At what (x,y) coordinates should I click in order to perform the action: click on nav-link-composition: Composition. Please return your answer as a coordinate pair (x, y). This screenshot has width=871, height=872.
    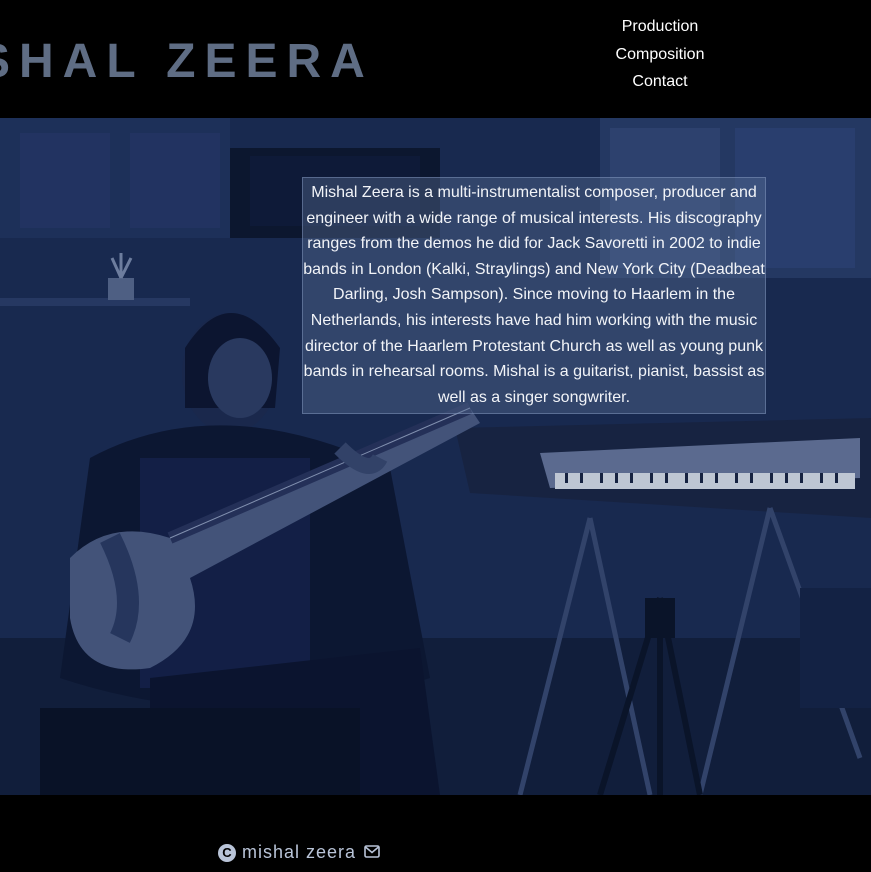
    Looking at the image, I should click on (660, 55).